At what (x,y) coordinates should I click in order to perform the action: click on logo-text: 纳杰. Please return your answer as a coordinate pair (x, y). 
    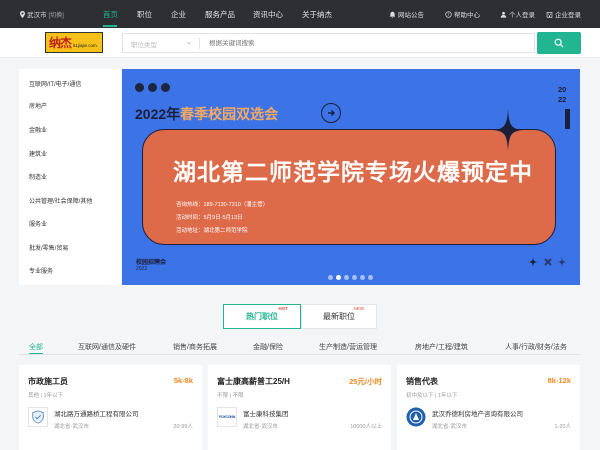
    Looking at the image, I should click on (60, 43).